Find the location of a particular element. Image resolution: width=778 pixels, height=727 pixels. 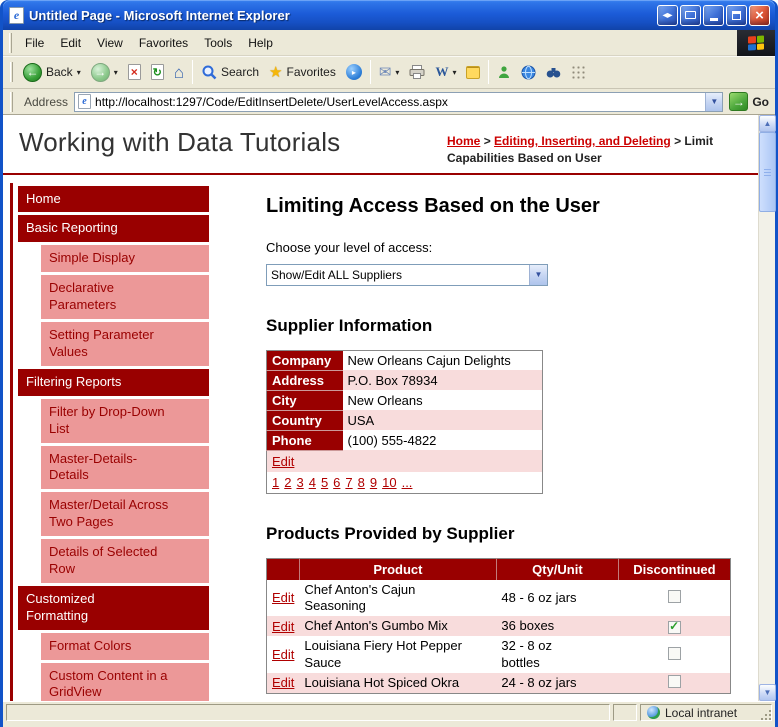

sidebar-item-filtering-reports: Filtering Reports is located at coordinates (113, 382).